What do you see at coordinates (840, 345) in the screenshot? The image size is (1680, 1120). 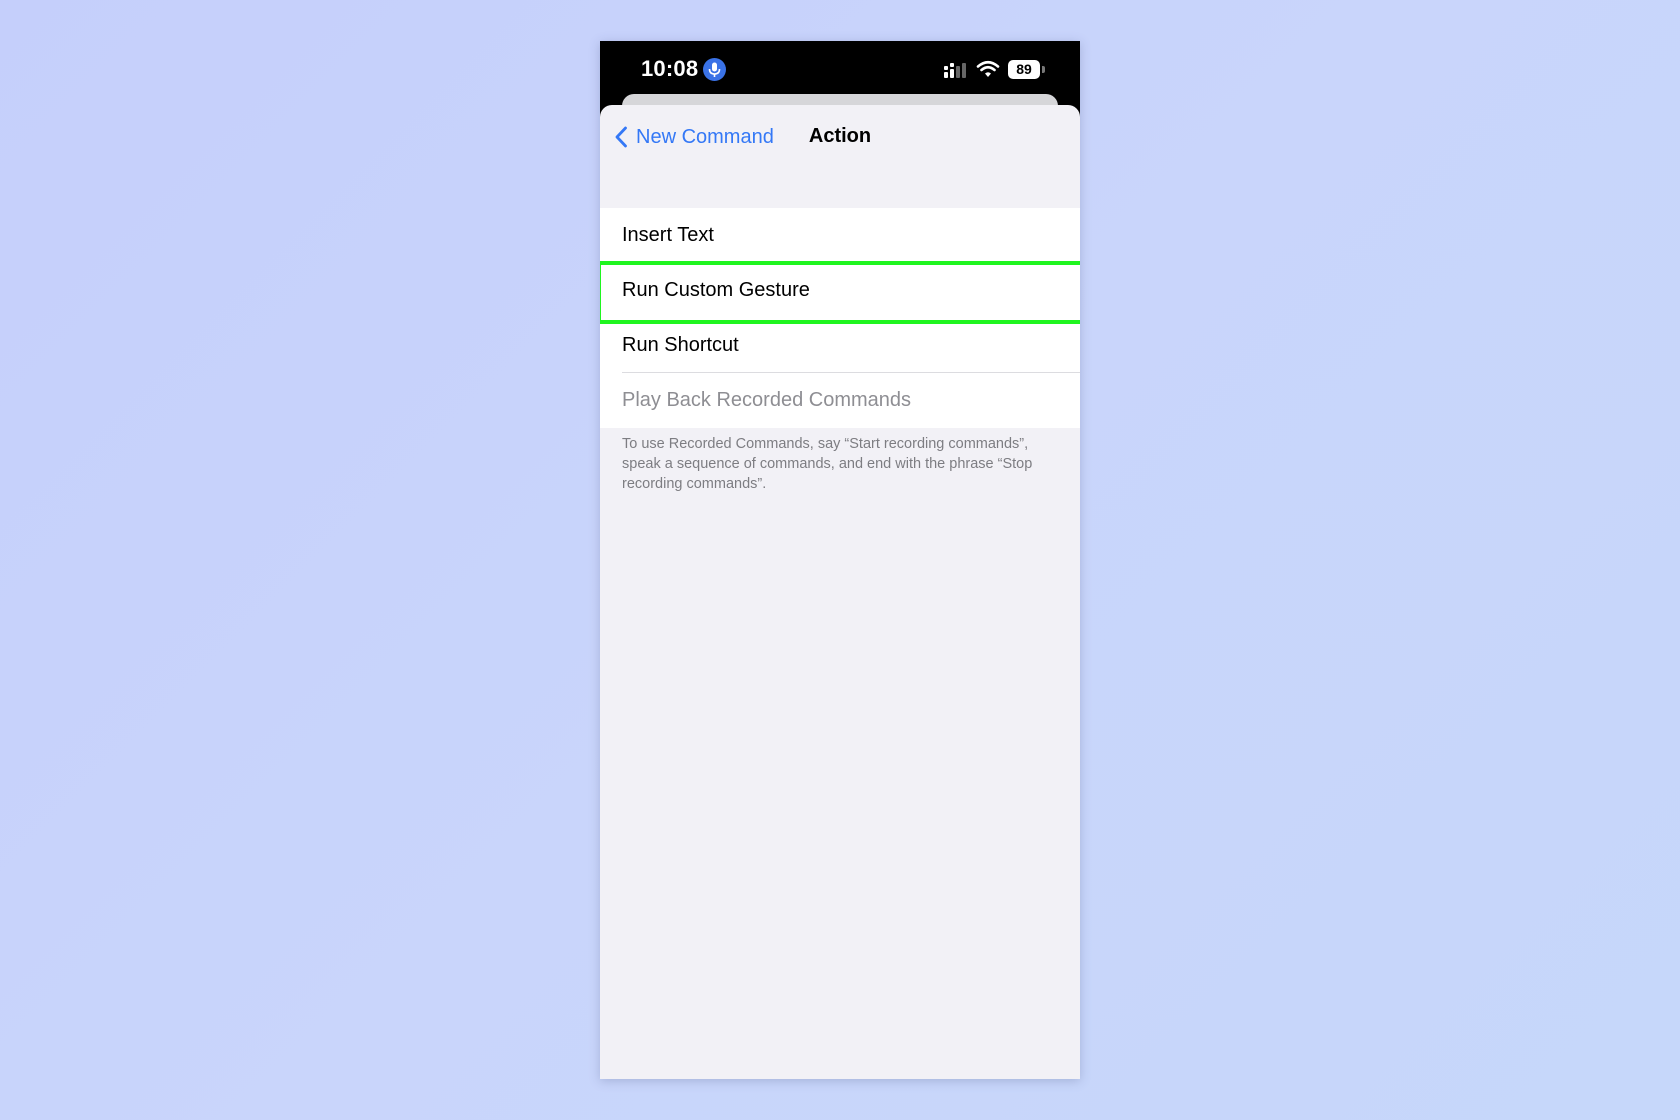 I see `action-run-shortcut: Run Shortcut` at bounding box center [840, 345].